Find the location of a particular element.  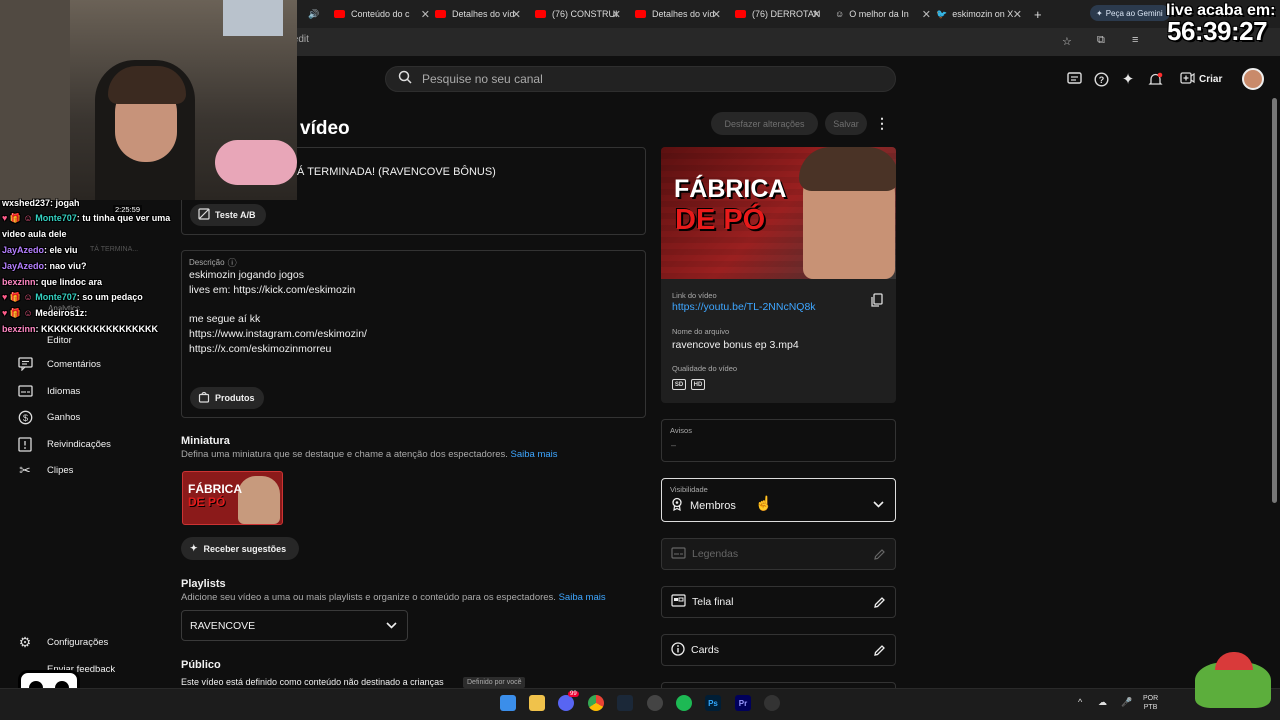

copyright-icon is located at coordinates (25, 444).